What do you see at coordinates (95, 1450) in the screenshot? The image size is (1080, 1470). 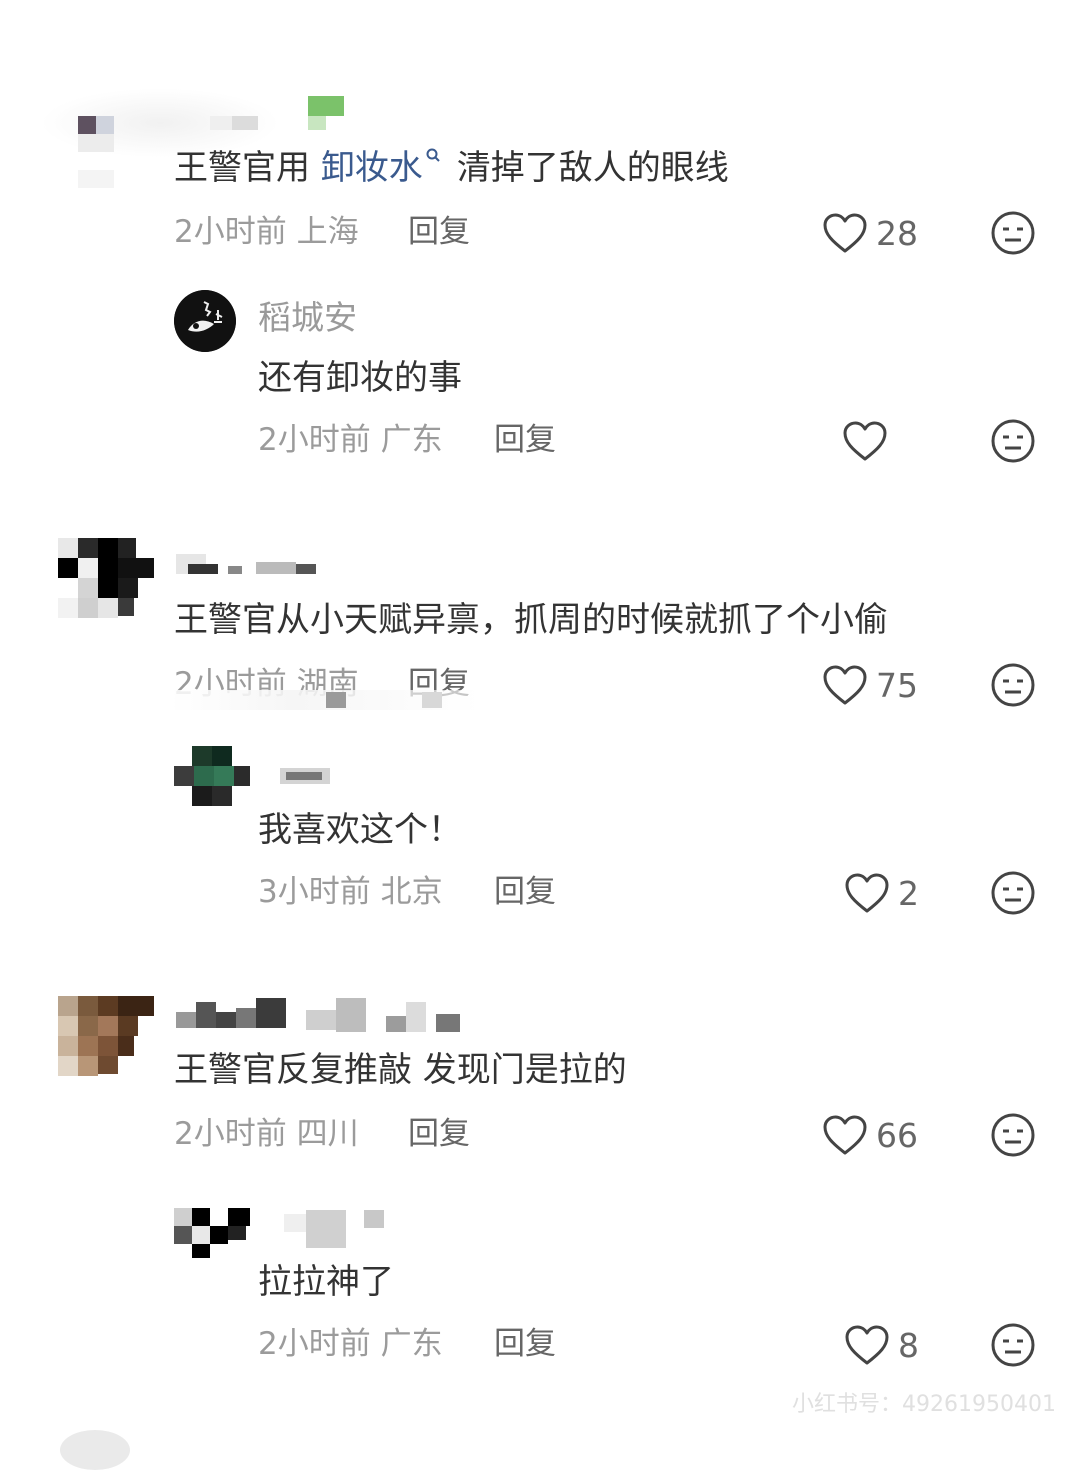 I see `next-avatar` at bounding box center [95, 1450].